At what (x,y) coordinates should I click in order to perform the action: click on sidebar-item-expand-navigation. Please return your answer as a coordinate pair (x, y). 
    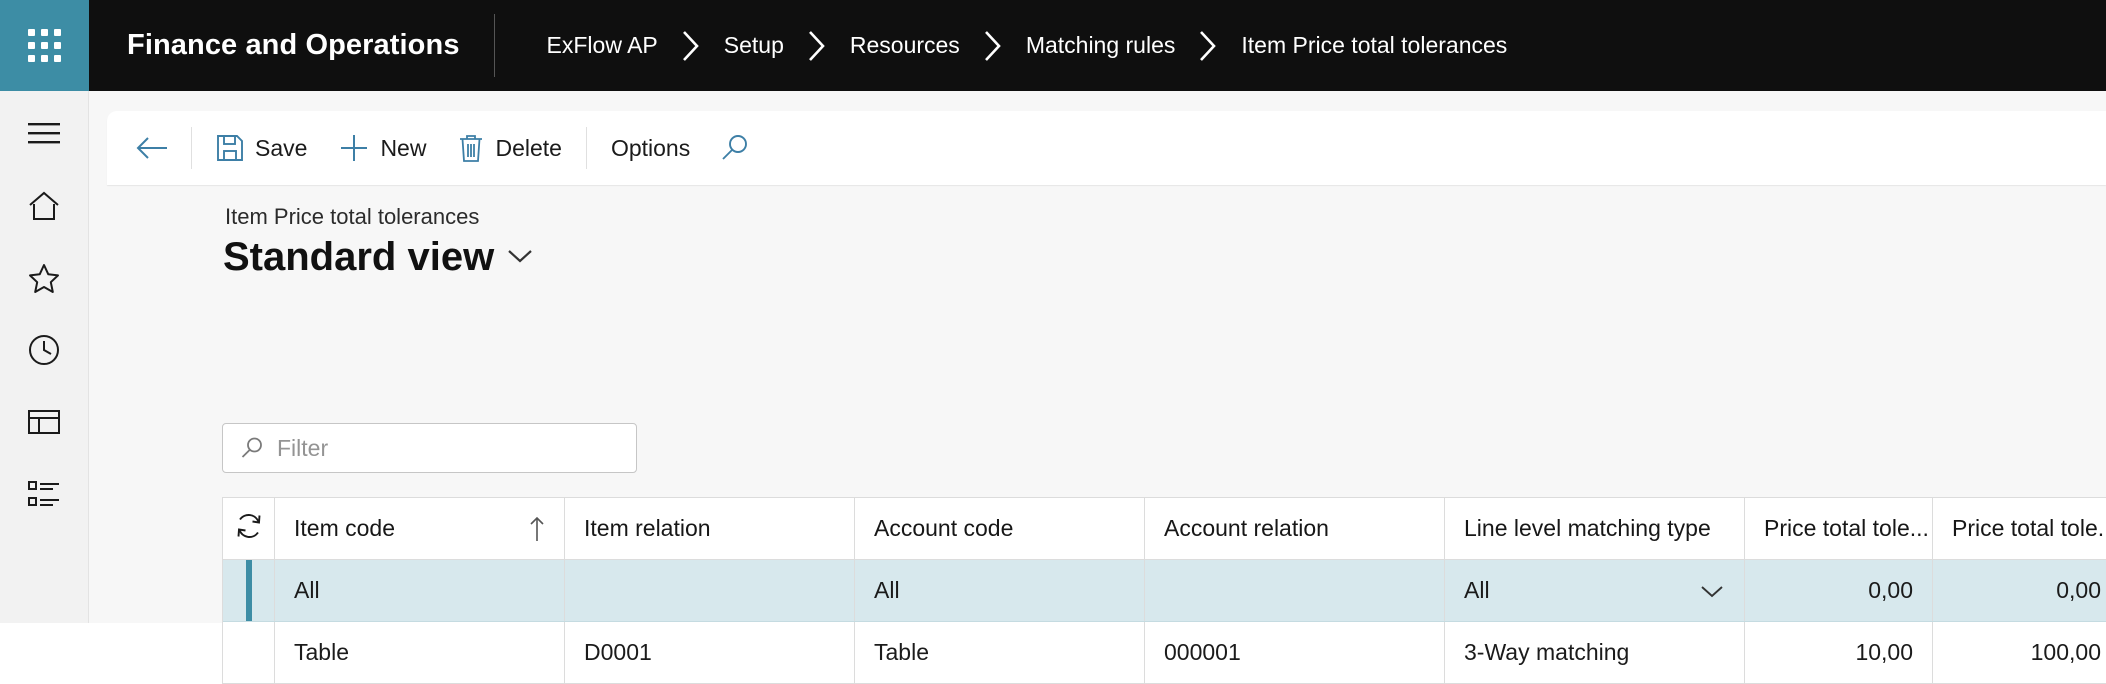
    Looking at the image, I should click on (44, 136).